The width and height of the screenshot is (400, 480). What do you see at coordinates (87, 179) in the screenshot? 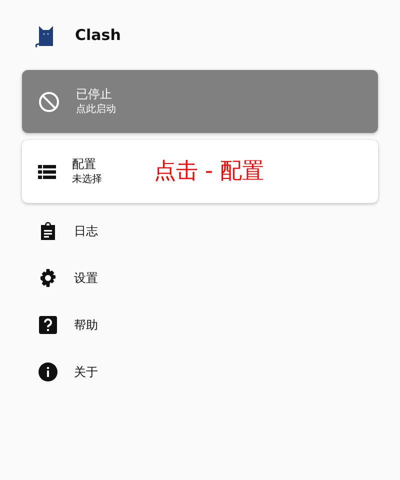
I see `profile-subtitle: 未选择` at bounding box center [87, 179].